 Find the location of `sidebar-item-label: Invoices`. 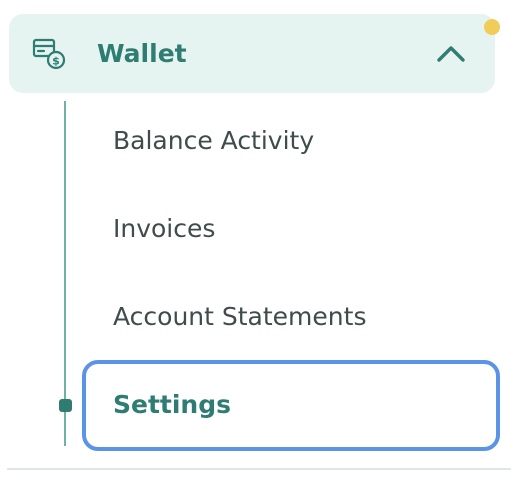

sidebar-item-label: Invoices is located at coordinates (164, 228).